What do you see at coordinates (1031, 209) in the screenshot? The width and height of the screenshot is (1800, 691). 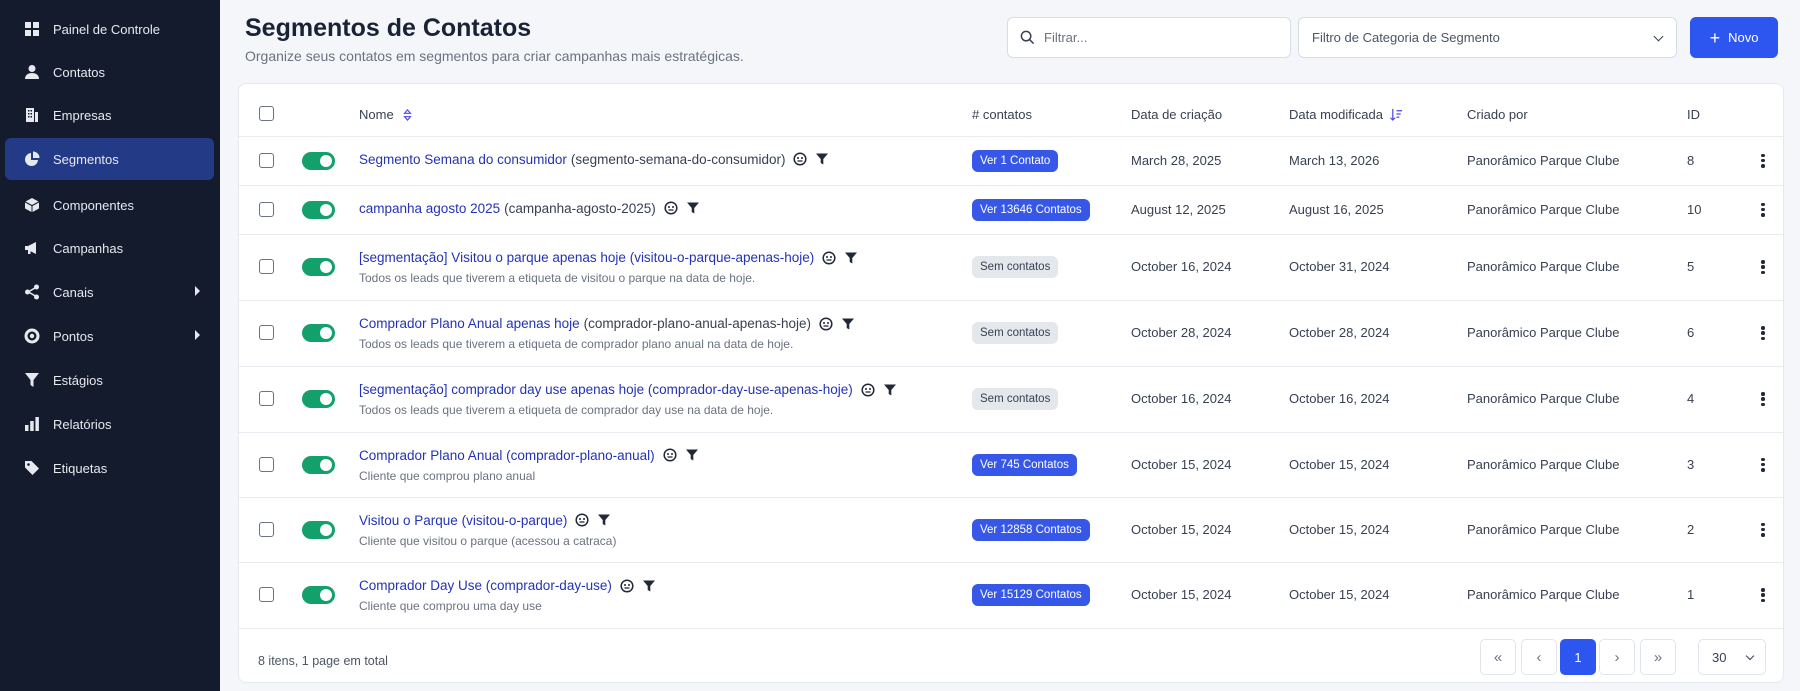 I see `contacts-count-badge: Ver 13646 Contatos` at bounding box center [1031, 209].